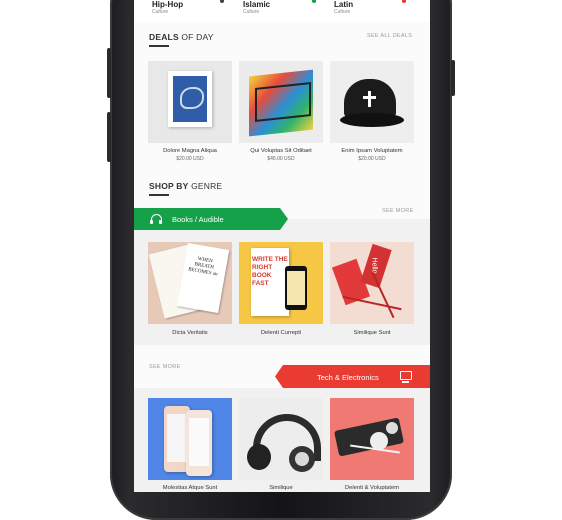 The image size is (562, 520). What do you see at coordinates (397, 211) in the screenshot?
I see `books-see-more-link: SEE MORE` at bounding box center [397, 211].